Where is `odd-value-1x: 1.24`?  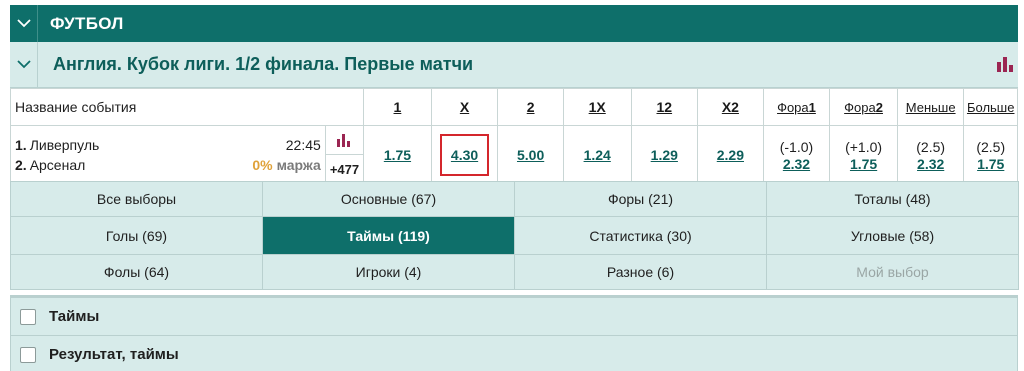
odd-value-1x: 1.24 is located at coordinates (597, 155).